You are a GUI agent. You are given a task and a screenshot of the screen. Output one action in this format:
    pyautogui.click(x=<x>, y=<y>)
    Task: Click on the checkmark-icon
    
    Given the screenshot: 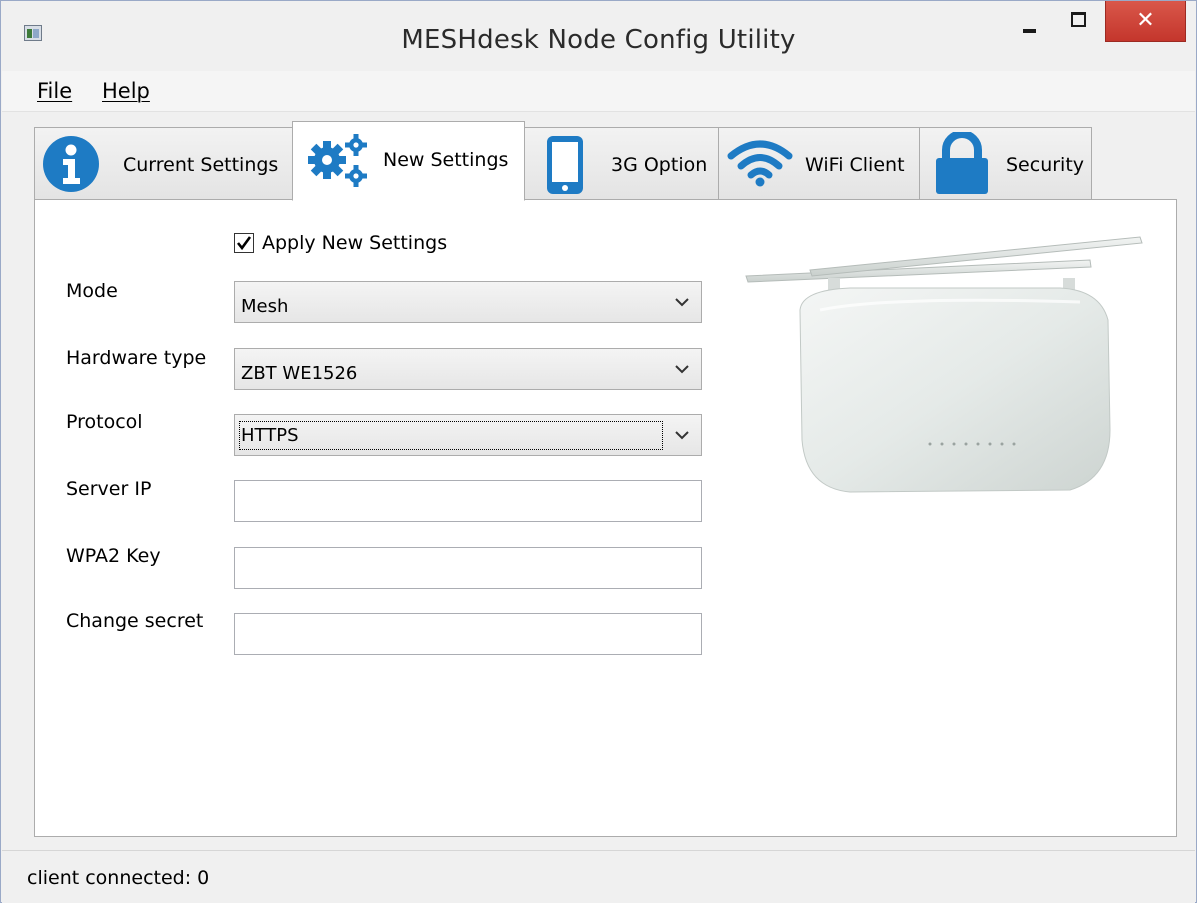 What is the action you would take?
    pyautogui.click(x=244, y=243)
    